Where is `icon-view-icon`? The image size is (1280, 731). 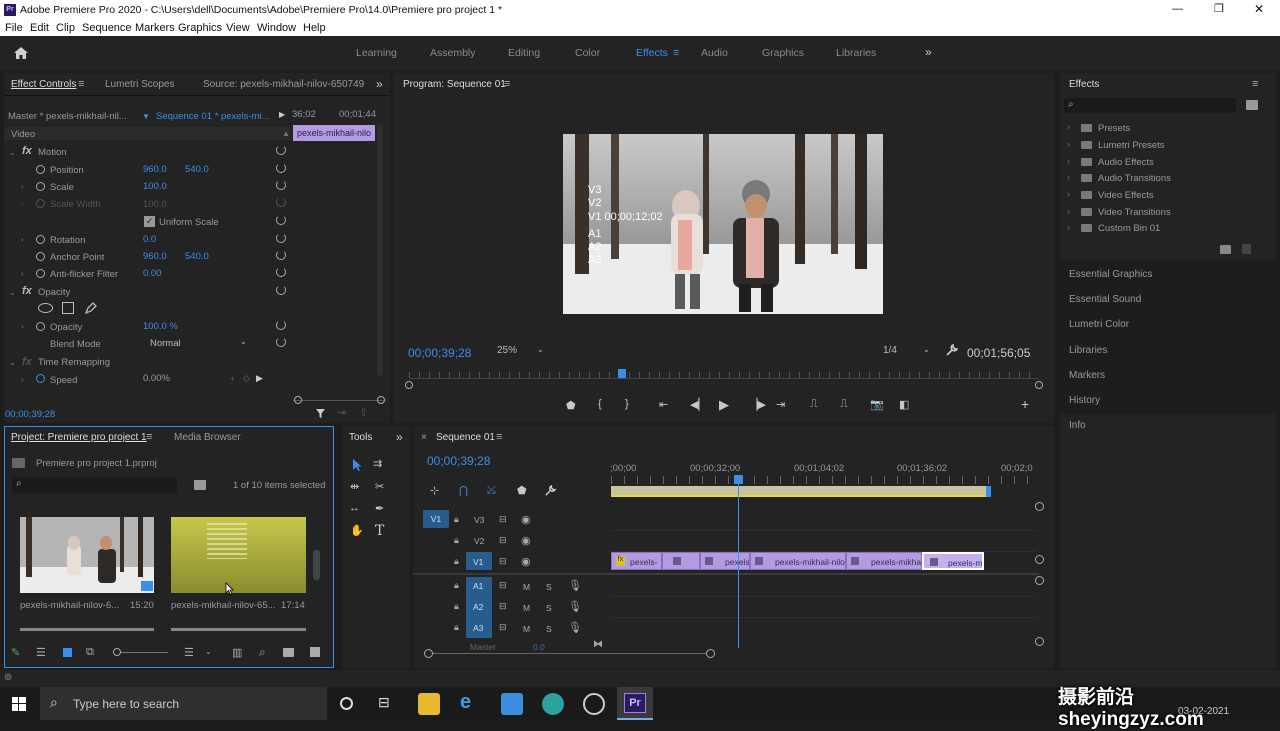
icon-view-icon is located at coordinates (67, 652).